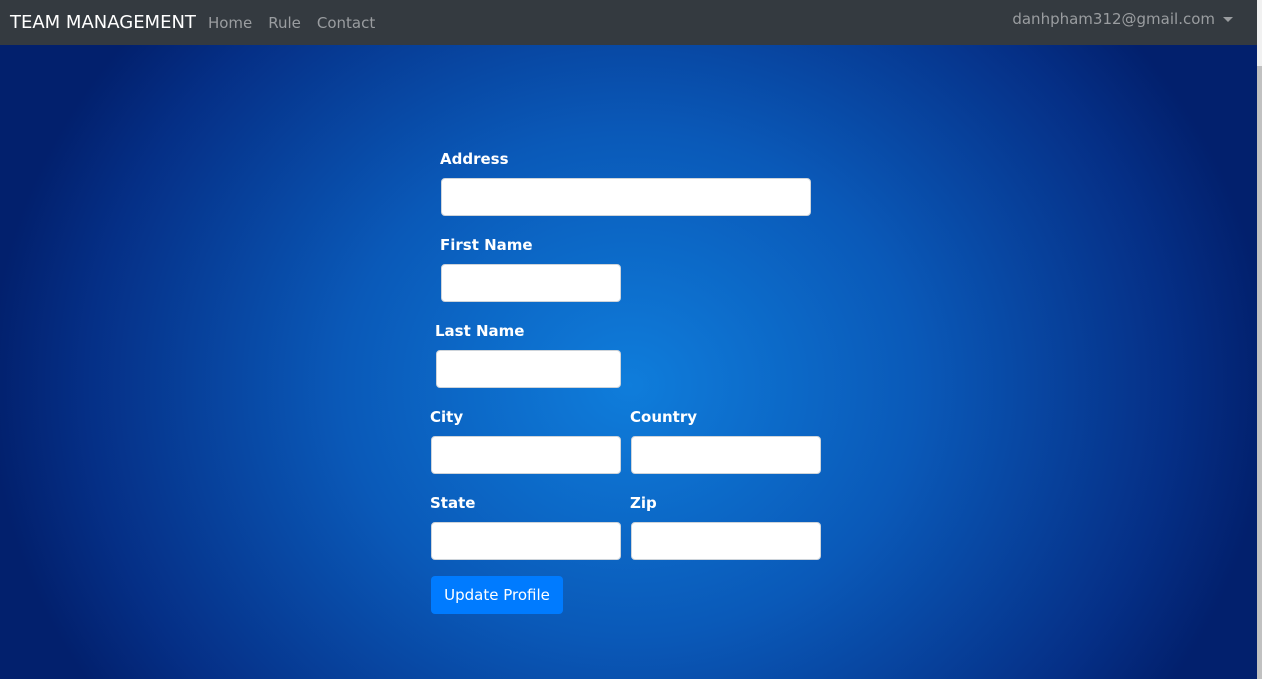 The width and height of the screenshot is (1262, 679). I want to click on address-label: Address, so click(474, 159).